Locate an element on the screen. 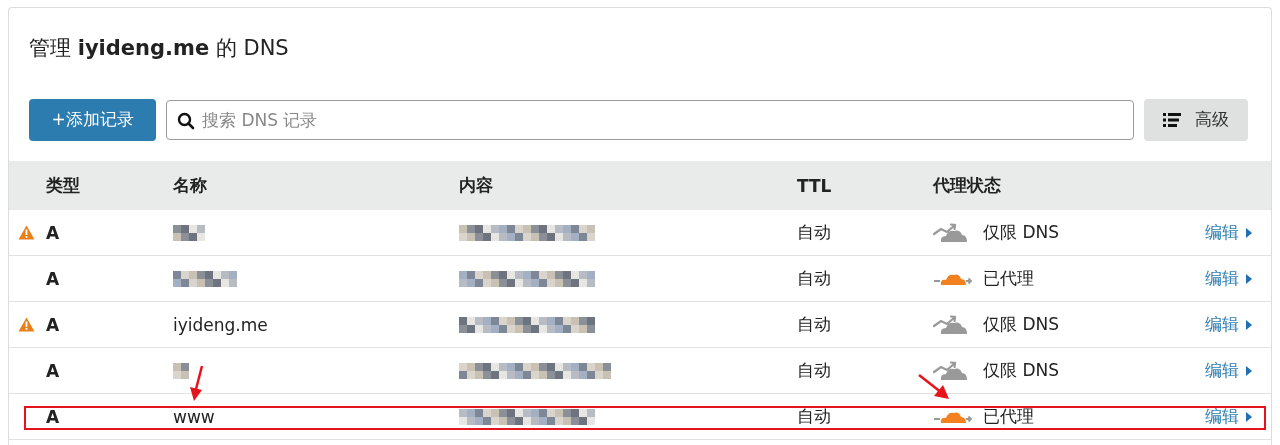 Image resolution: width=1280 pixels, height=445 pixels. advanced-button: 高级 is located at coordinates (1196, 119).